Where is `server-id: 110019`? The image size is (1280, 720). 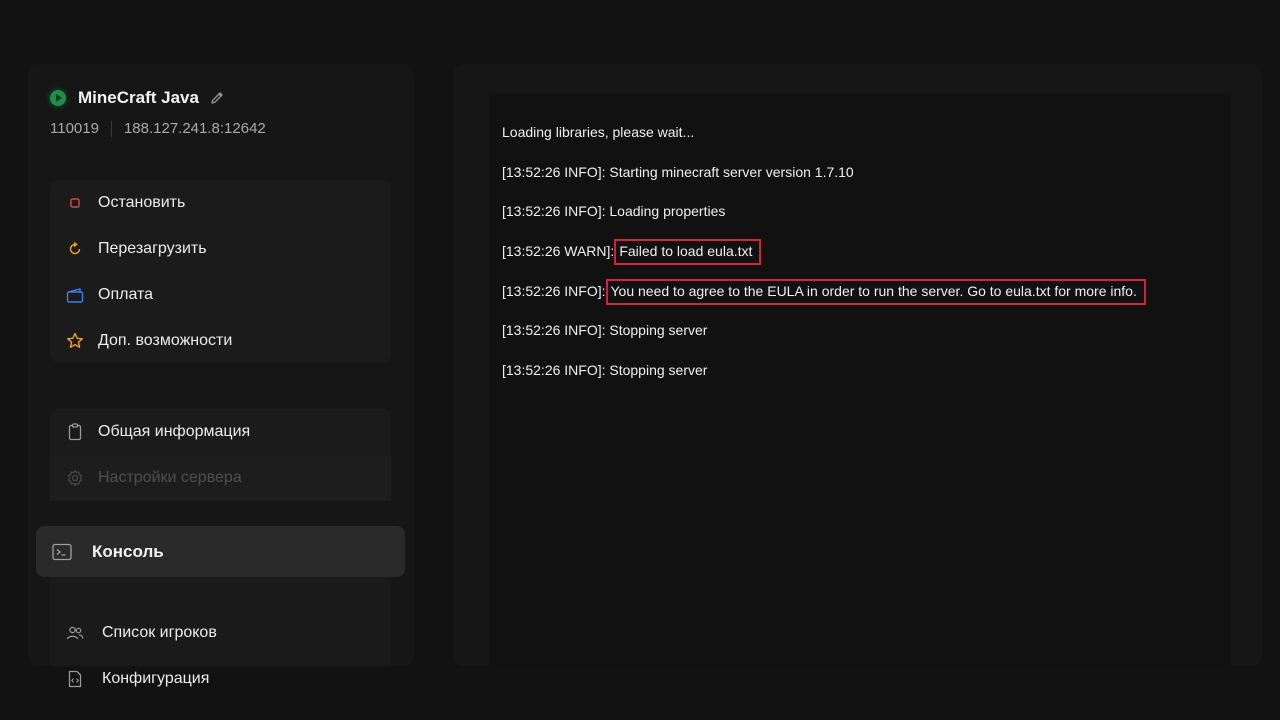 server-id: 110019 is located at coordinates (74, 128).